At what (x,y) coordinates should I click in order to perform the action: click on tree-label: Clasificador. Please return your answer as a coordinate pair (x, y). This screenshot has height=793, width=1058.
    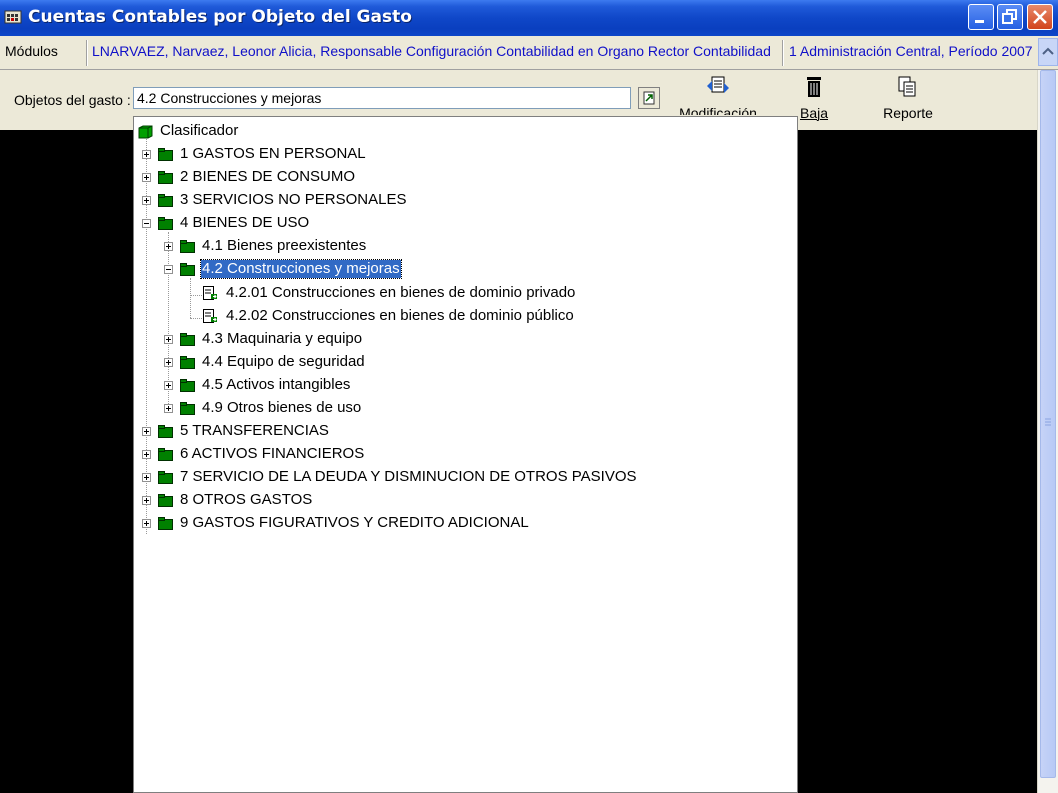
    Looking at the image, I should click on (199, 130).